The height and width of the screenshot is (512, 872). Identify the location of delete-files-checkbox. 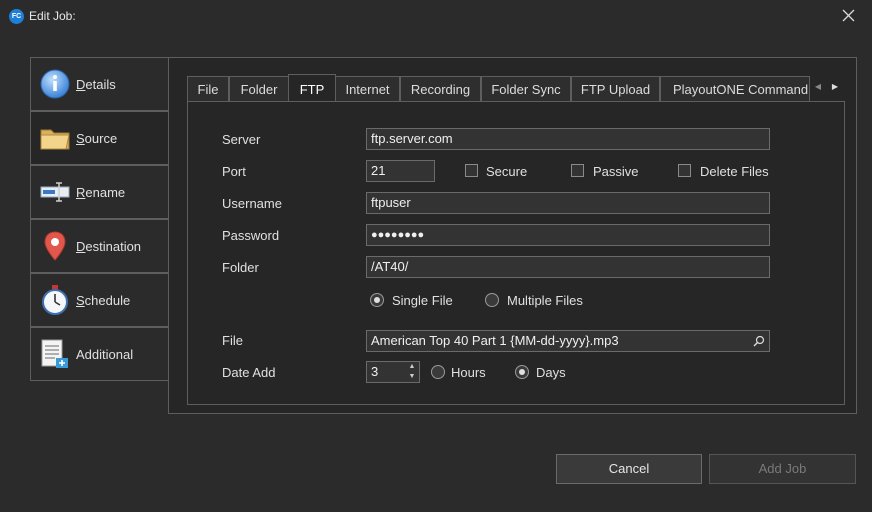
(684, 170).